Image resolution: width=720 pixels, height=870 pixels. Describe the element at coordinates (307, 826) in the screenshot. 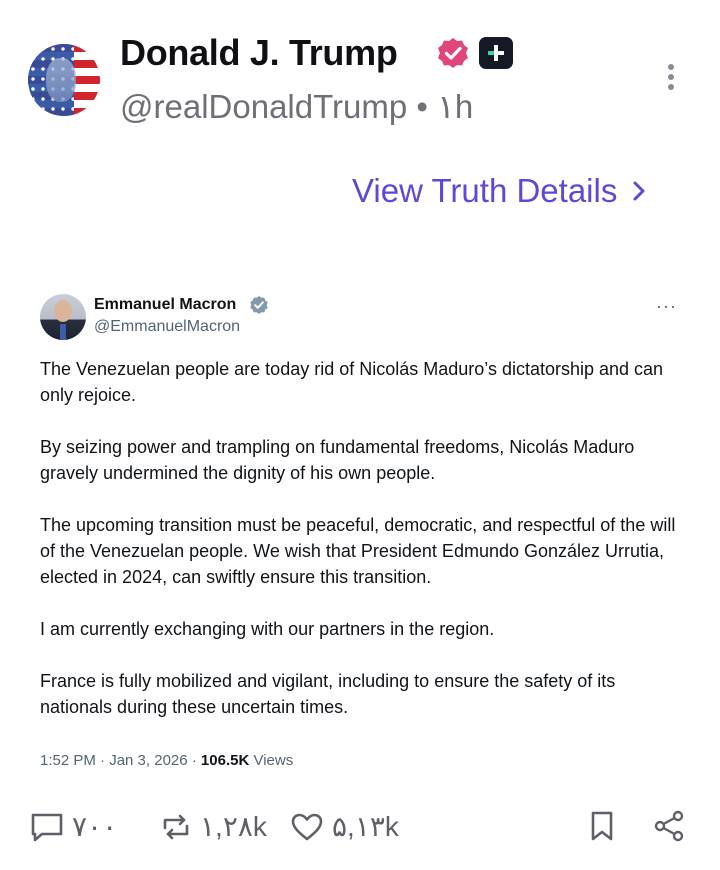

I see `like-icon` at that location.